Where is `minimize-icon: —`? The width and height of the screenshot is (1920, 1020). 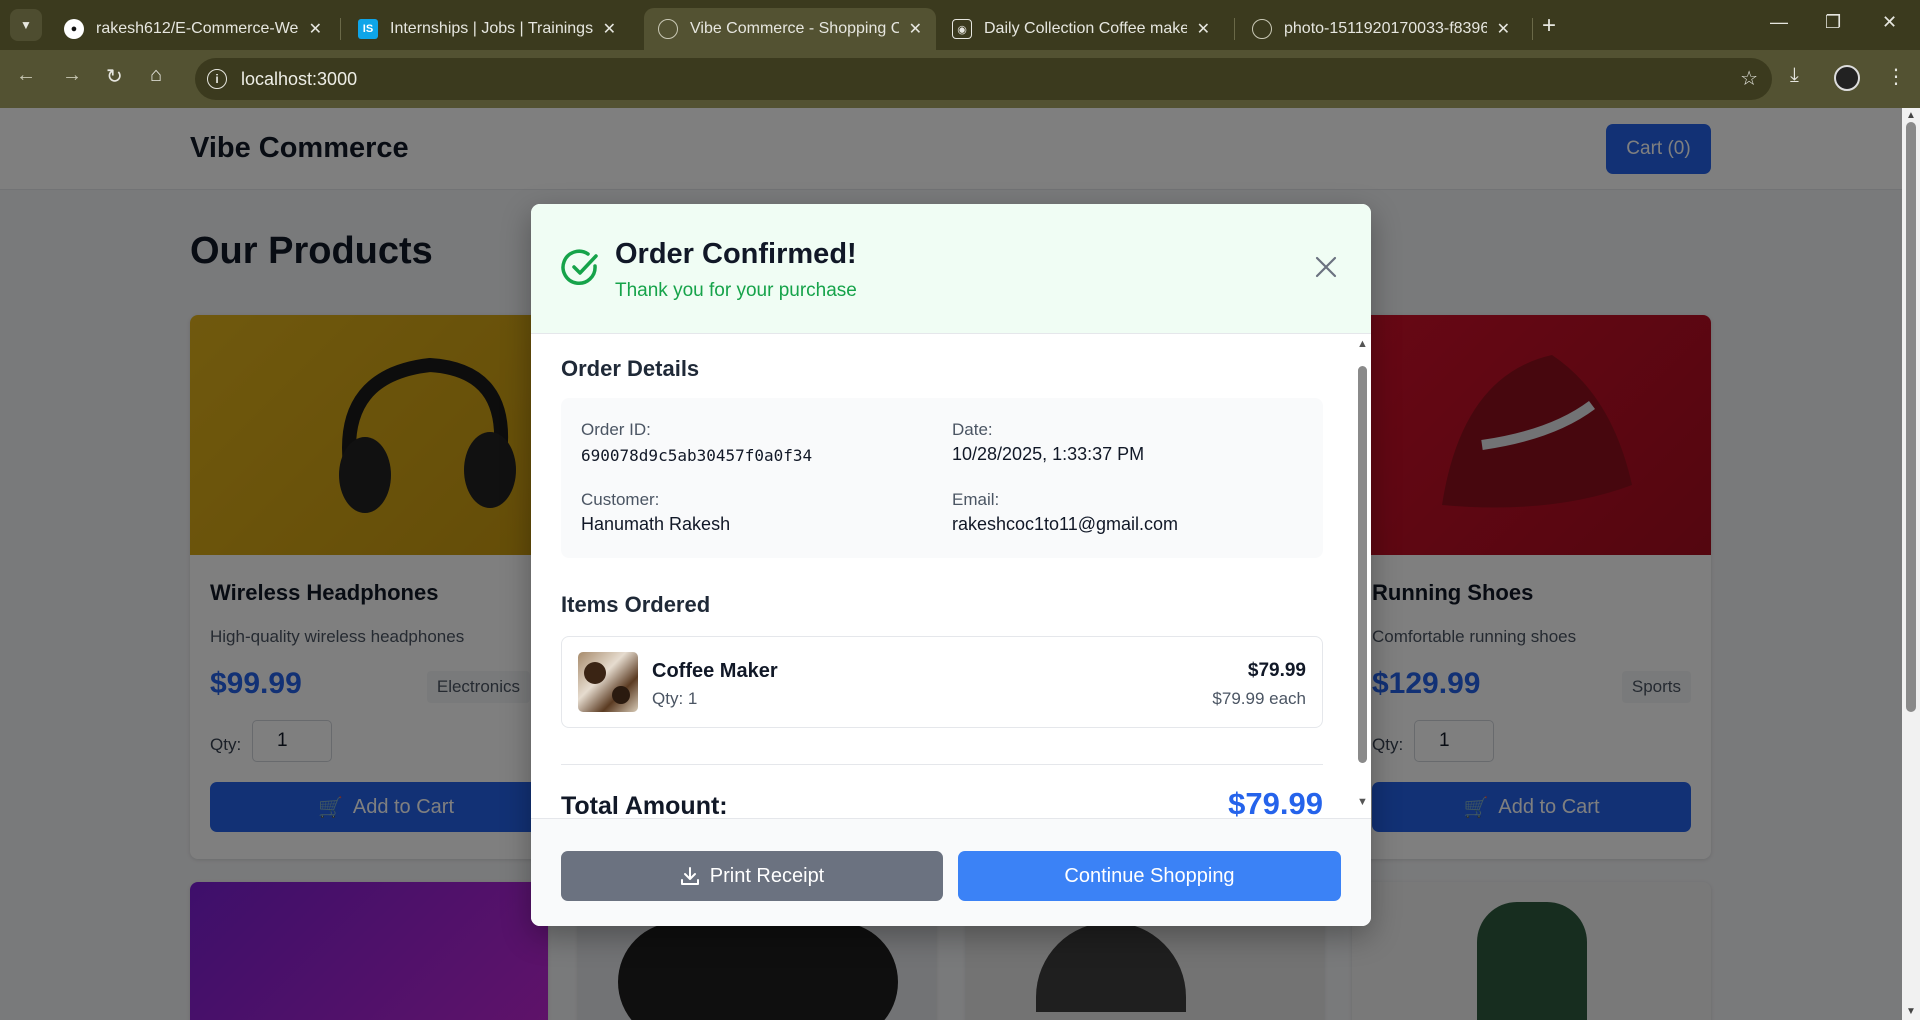 minimize-icon: — is located at coordinates (1779, 22).